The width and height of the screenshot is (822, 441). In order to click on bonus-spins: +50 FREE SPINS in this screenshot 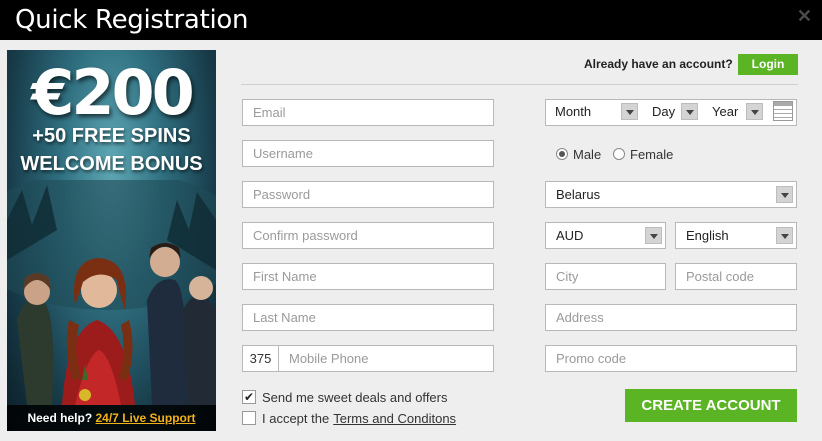, I will do `click(111, 136)`.